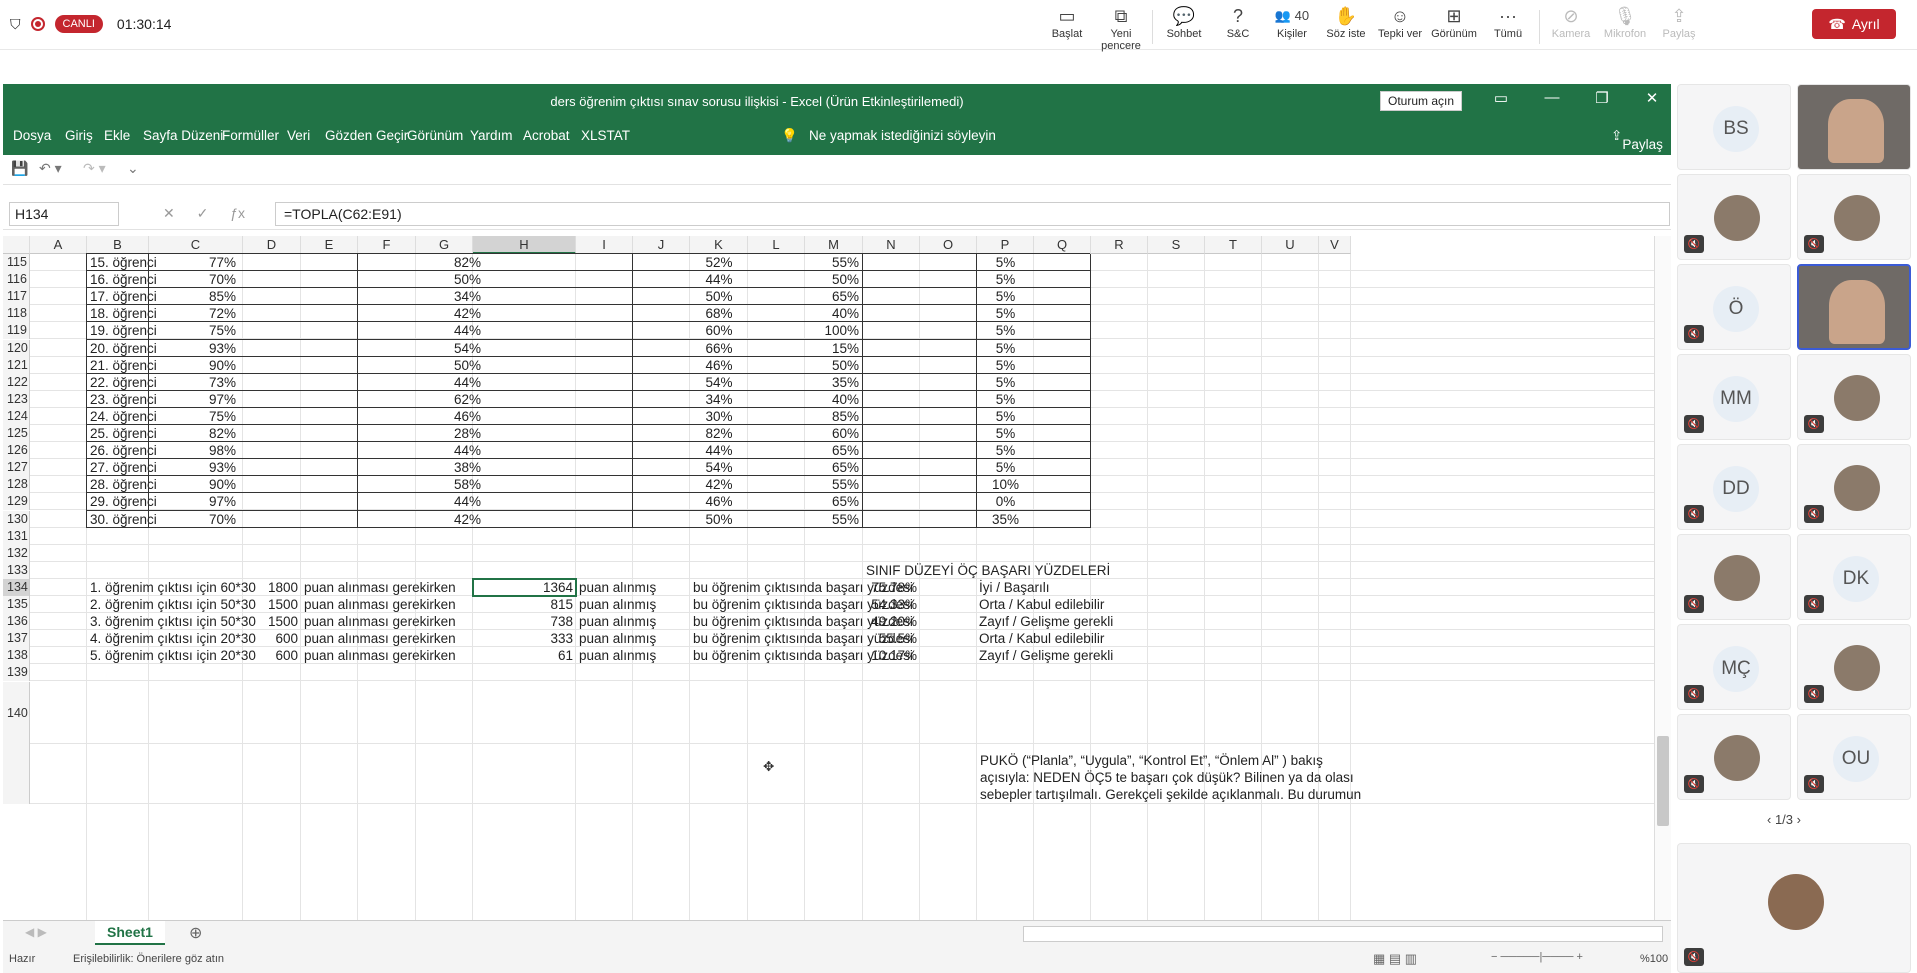 This screenshot has height=973, width=1917. What do you see at coordinates (1625, 28) in the screenshot?
I see `tool-mikrofon: 🎙 Mikrofon` at bounding box center [1625, 28].